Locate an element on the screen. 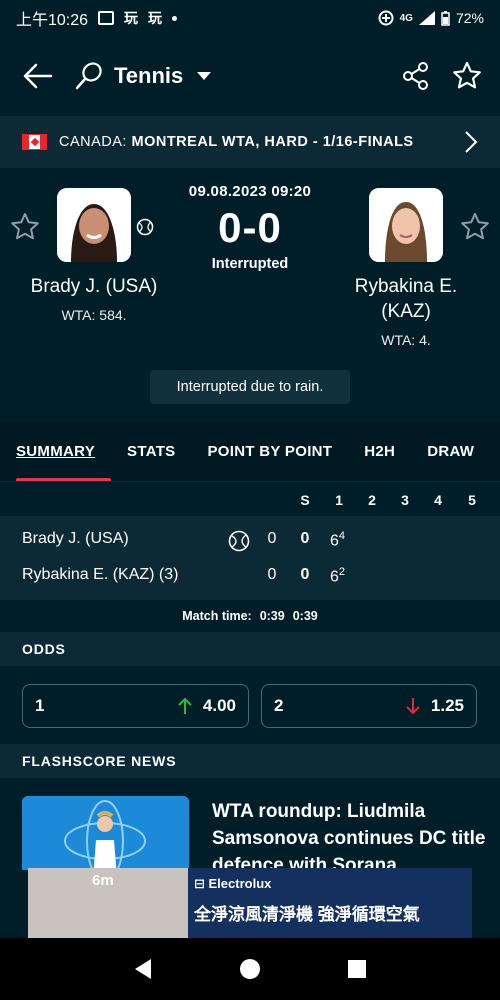 The image size is (500, 1000). set1-tiebreak: 2 is located at coordinates (342, 572).